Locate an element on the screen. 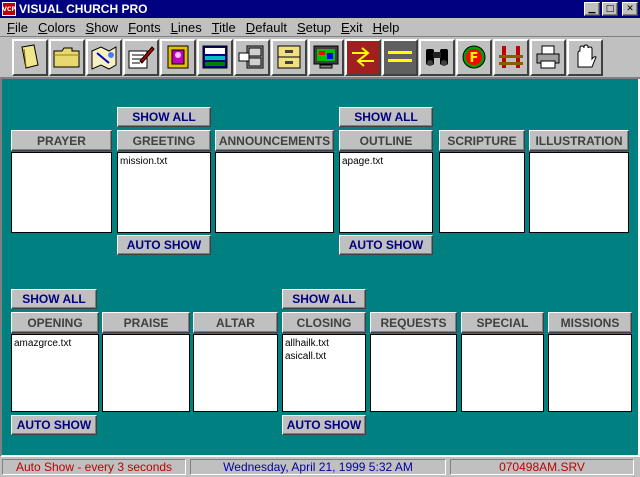 This screenshot has height=477, width=640. menu-default: Default is located at coordinates (266, 27).